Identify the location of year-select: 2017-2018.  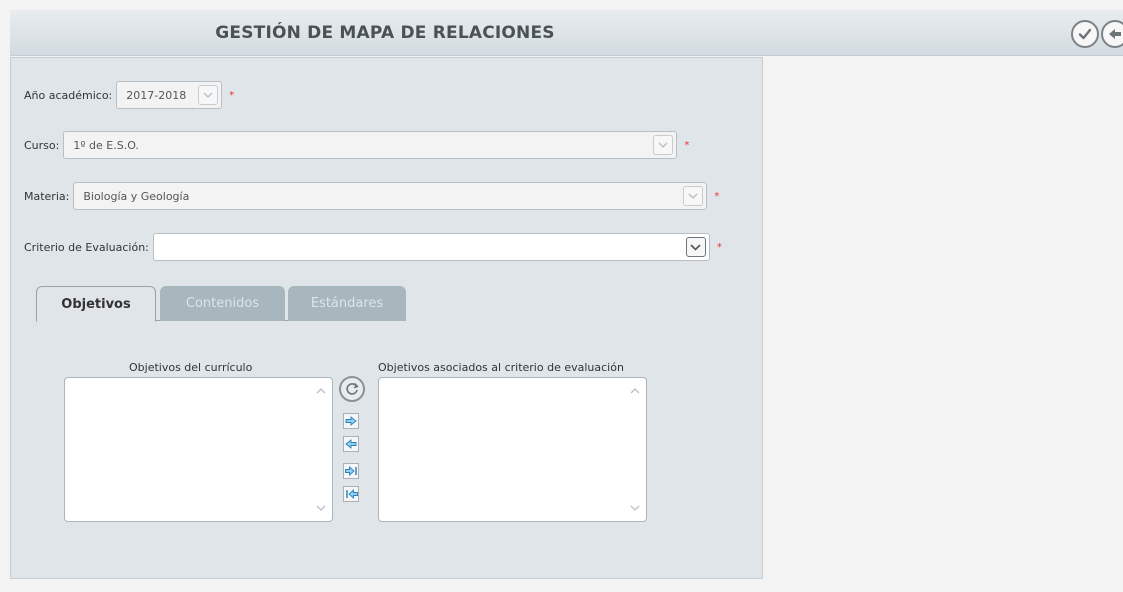
(169, 95).